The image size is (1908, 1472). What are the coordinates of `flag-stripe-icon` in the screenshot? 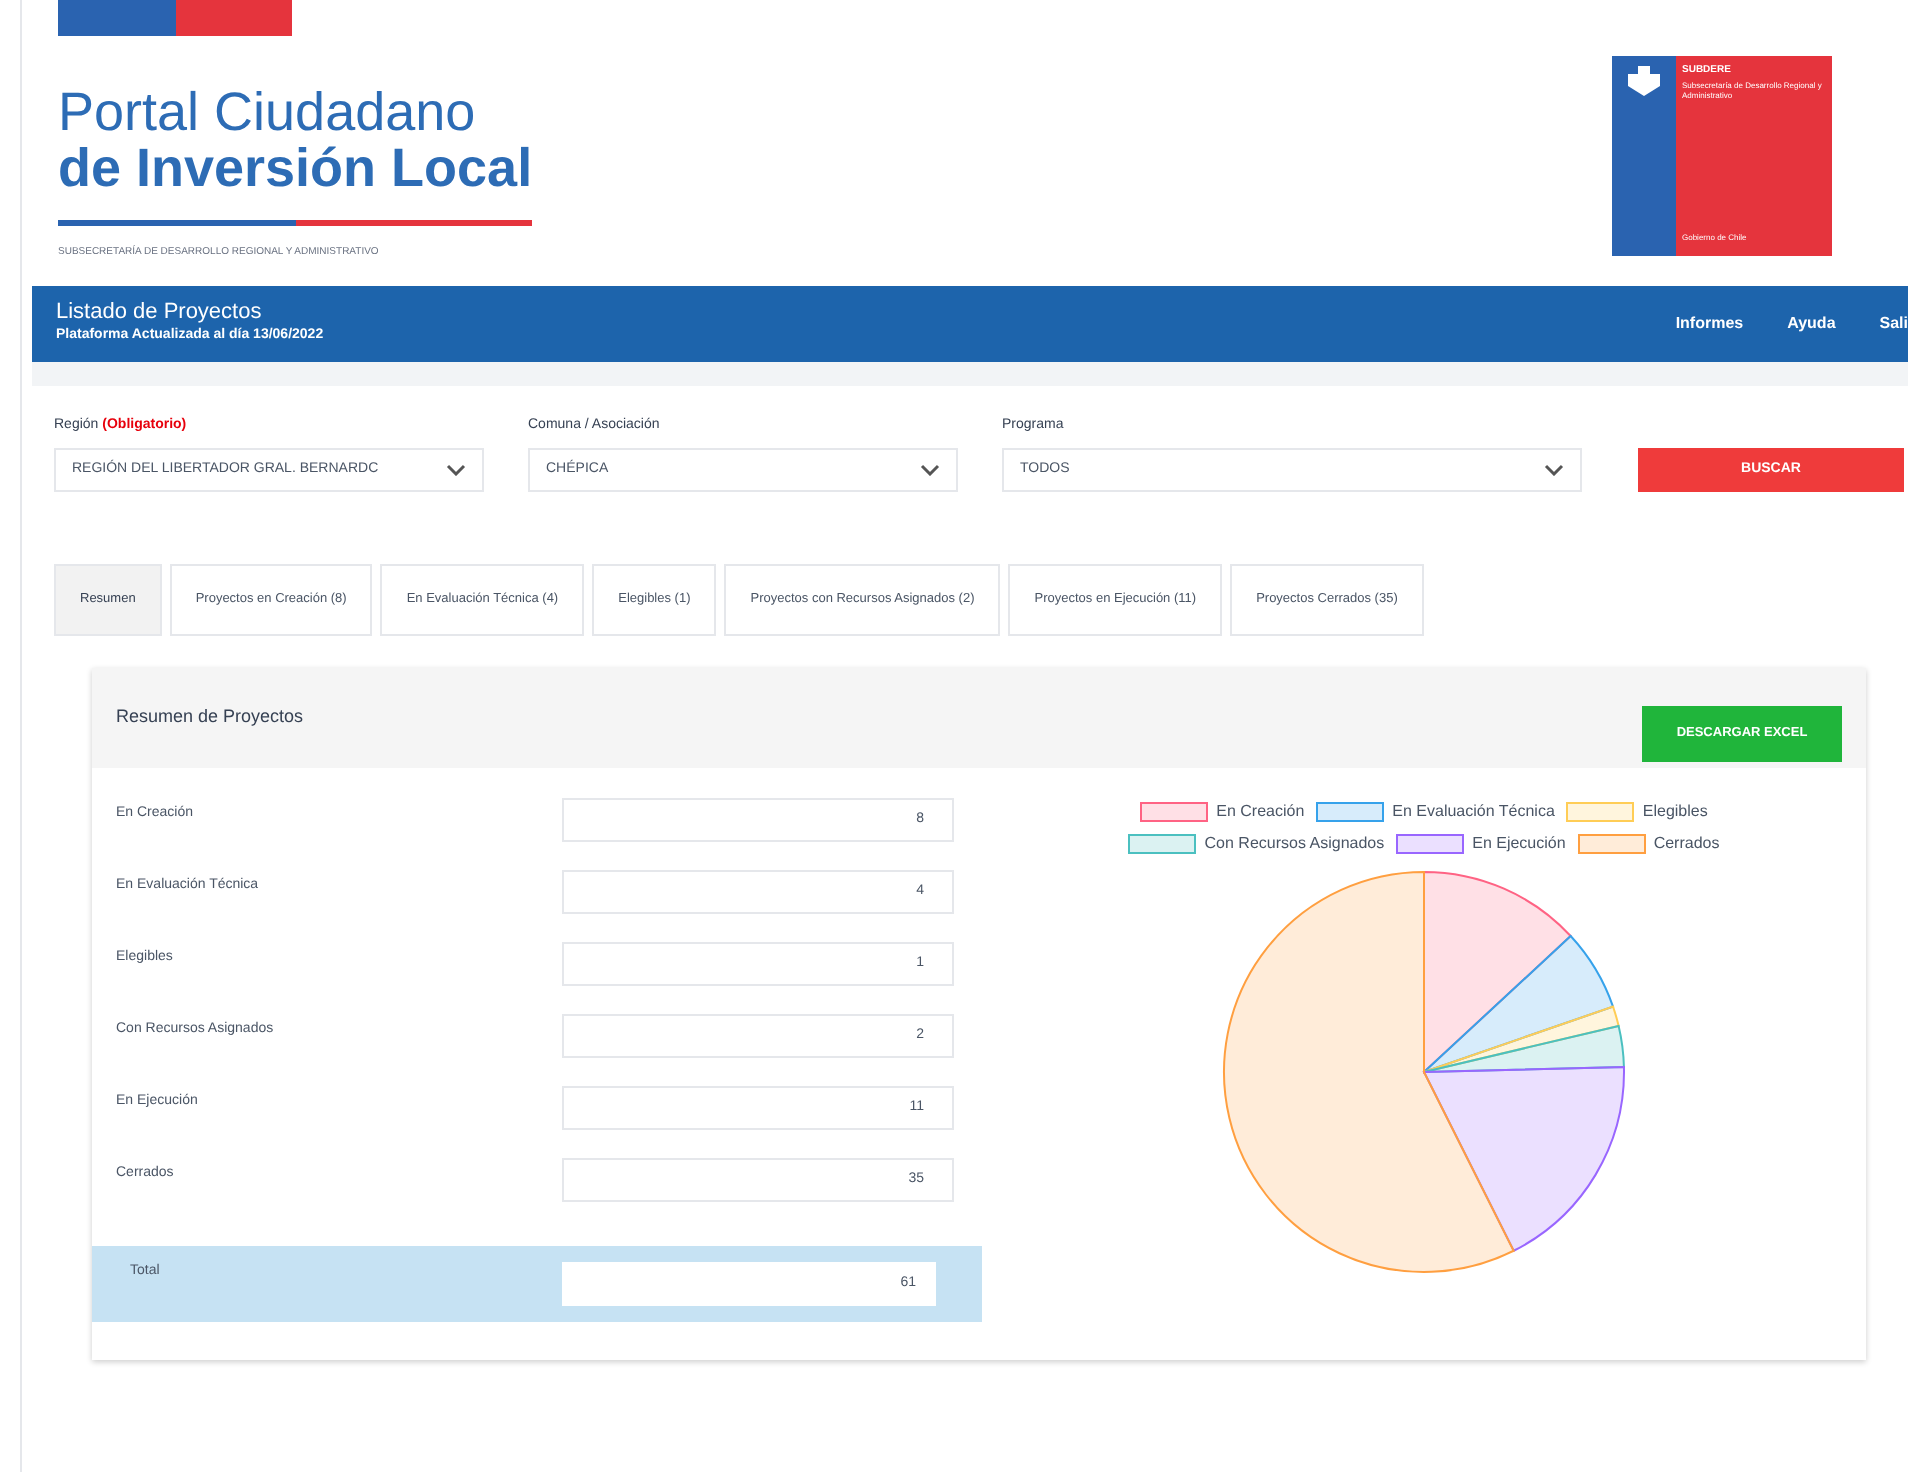 It's located at (175, 18).